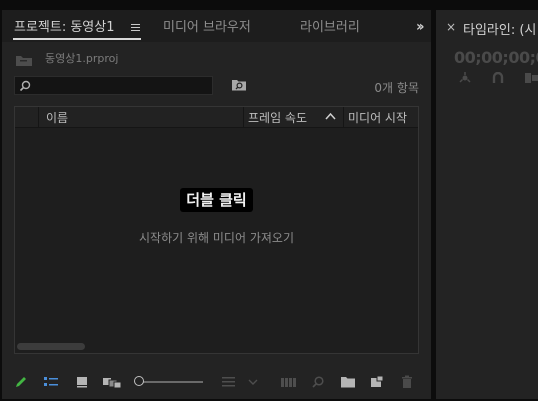 The height and width of the screenshot is (401, 538). Describe the element at coordinates (377, 382) in the screenshot. I see `new-item-icon` at that location.